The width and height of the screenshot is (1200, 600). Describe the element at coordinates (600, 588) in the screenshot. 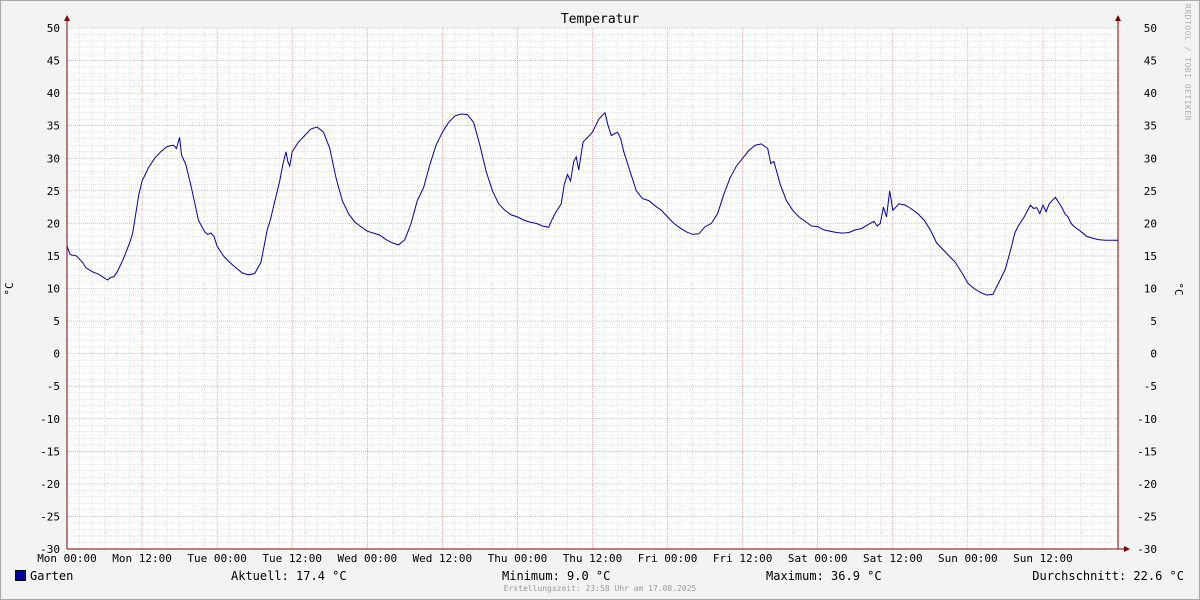

I see `creation-time: Erstellungszeit: 23:58 Uhr am 17.08.2025` at that location.